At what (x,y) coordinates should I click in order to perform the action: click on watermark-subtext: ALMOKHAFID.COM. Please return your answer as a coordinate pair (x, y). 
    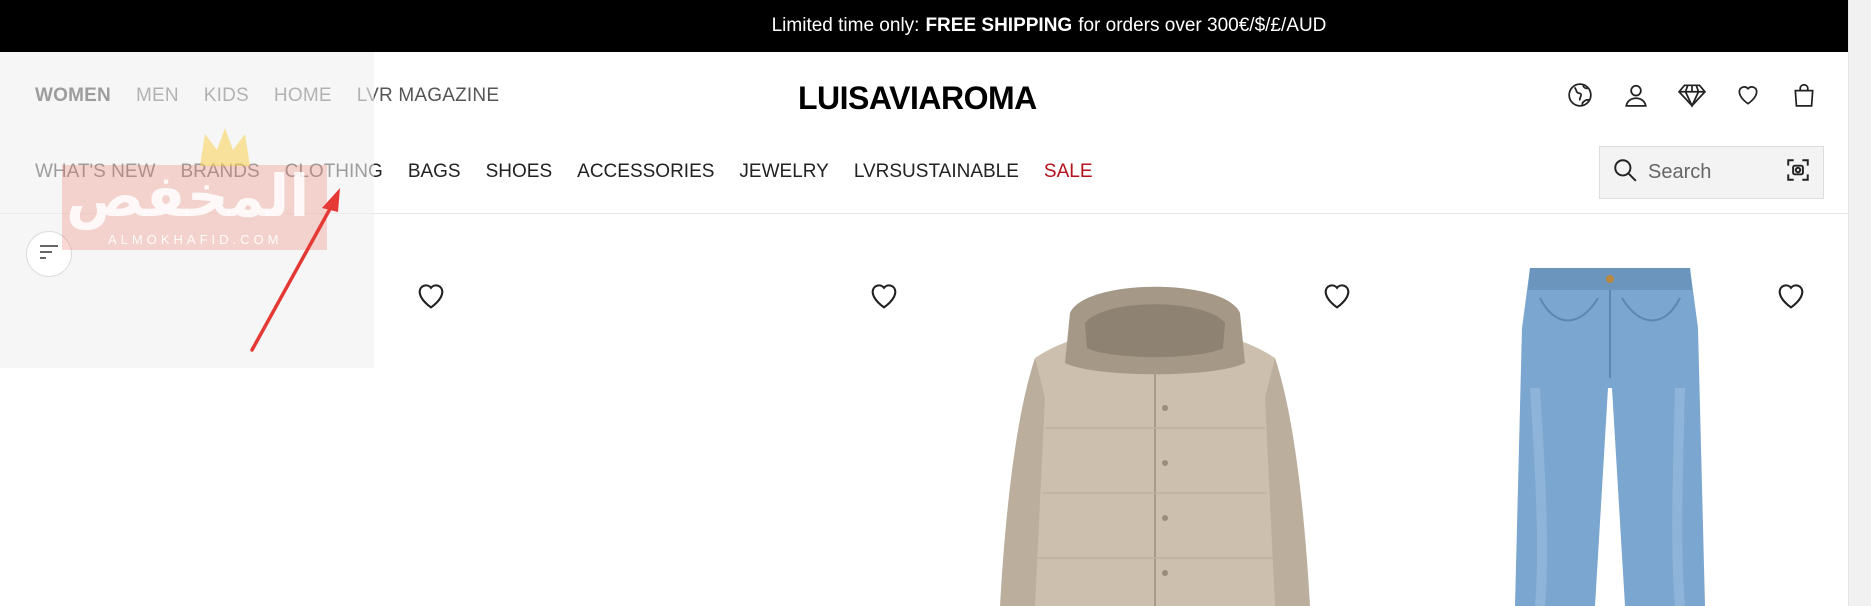
    Looking at the image, I should click on (195, 239).